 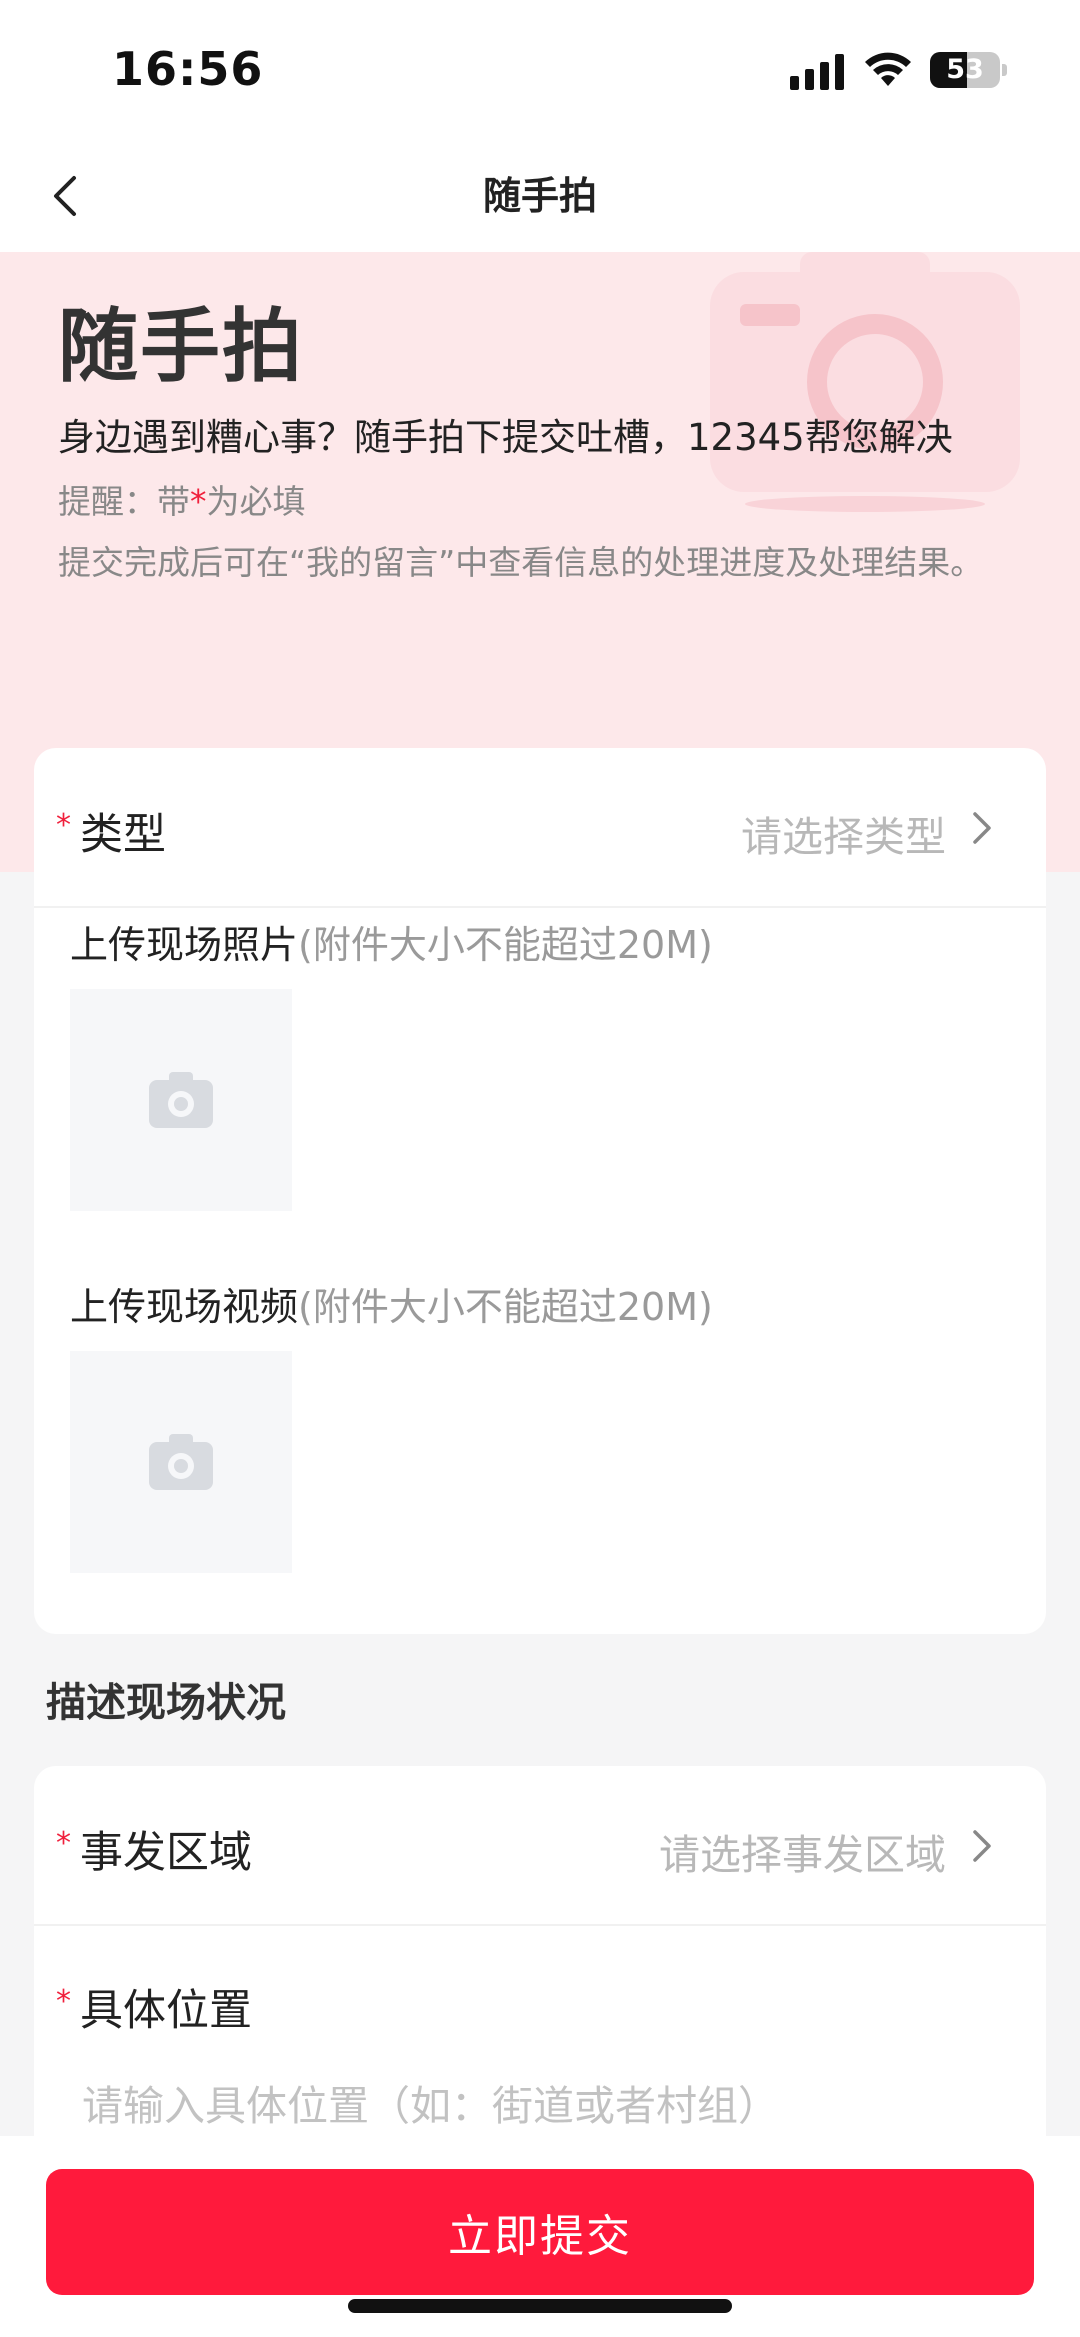 I want to click on battery-icon: 53, so click(x=968, y=70).